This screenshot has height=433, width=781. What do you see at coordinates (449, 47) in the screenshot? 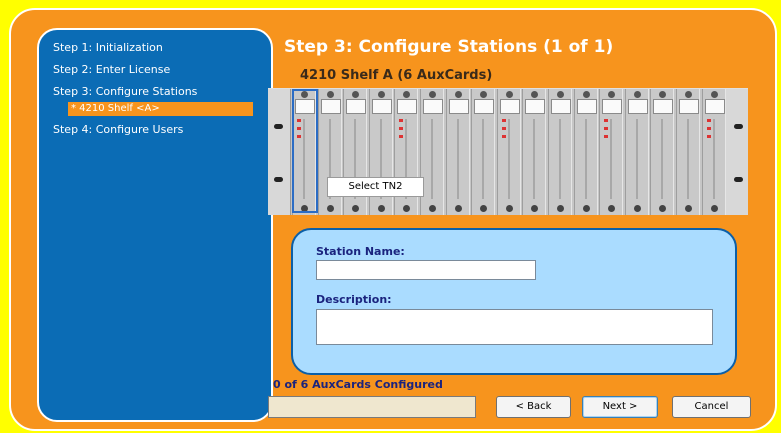
I see `page-title: Step 3: Configure Stations (1 of 1)` at bounding box center [449, 47].